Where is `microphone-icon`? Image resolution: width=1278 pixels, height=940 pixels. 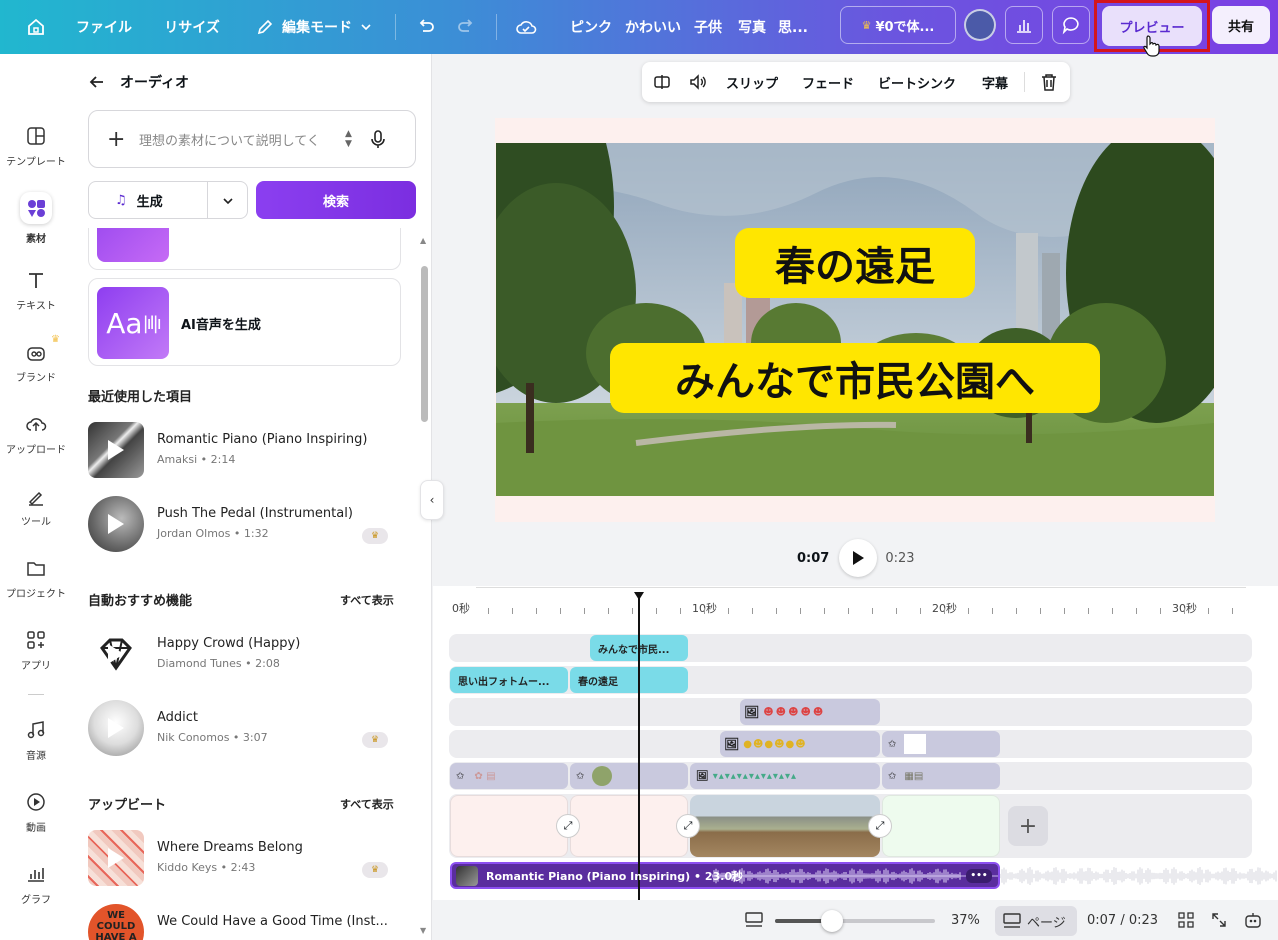 microphone-icon is located at coordinates (378, 139).